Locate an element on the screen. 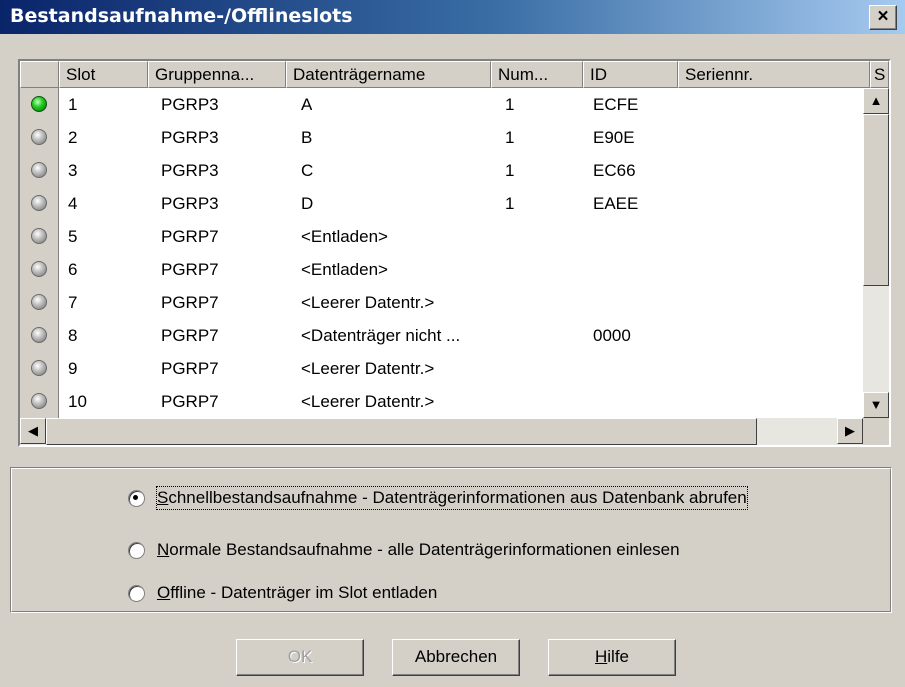 This screenshot has width=905, height=687. ok-button: OK is located at coordinates (300, 657).